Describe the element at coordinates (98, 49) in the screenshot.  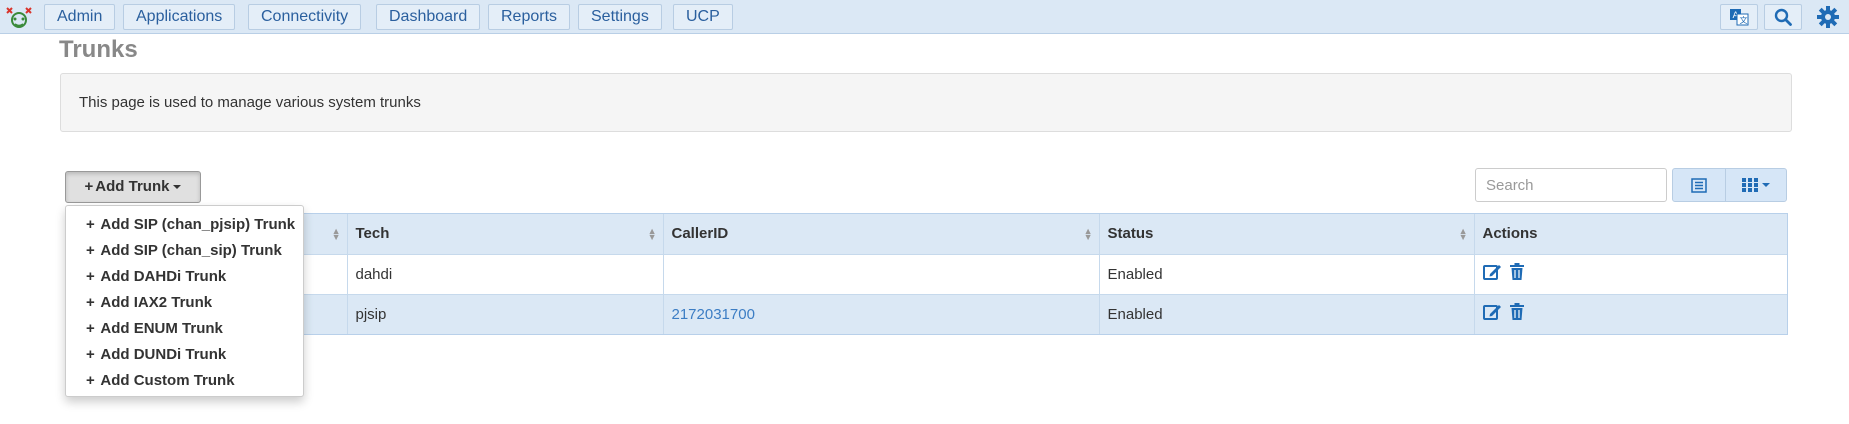
I see `page-title: Trunks` at that location.